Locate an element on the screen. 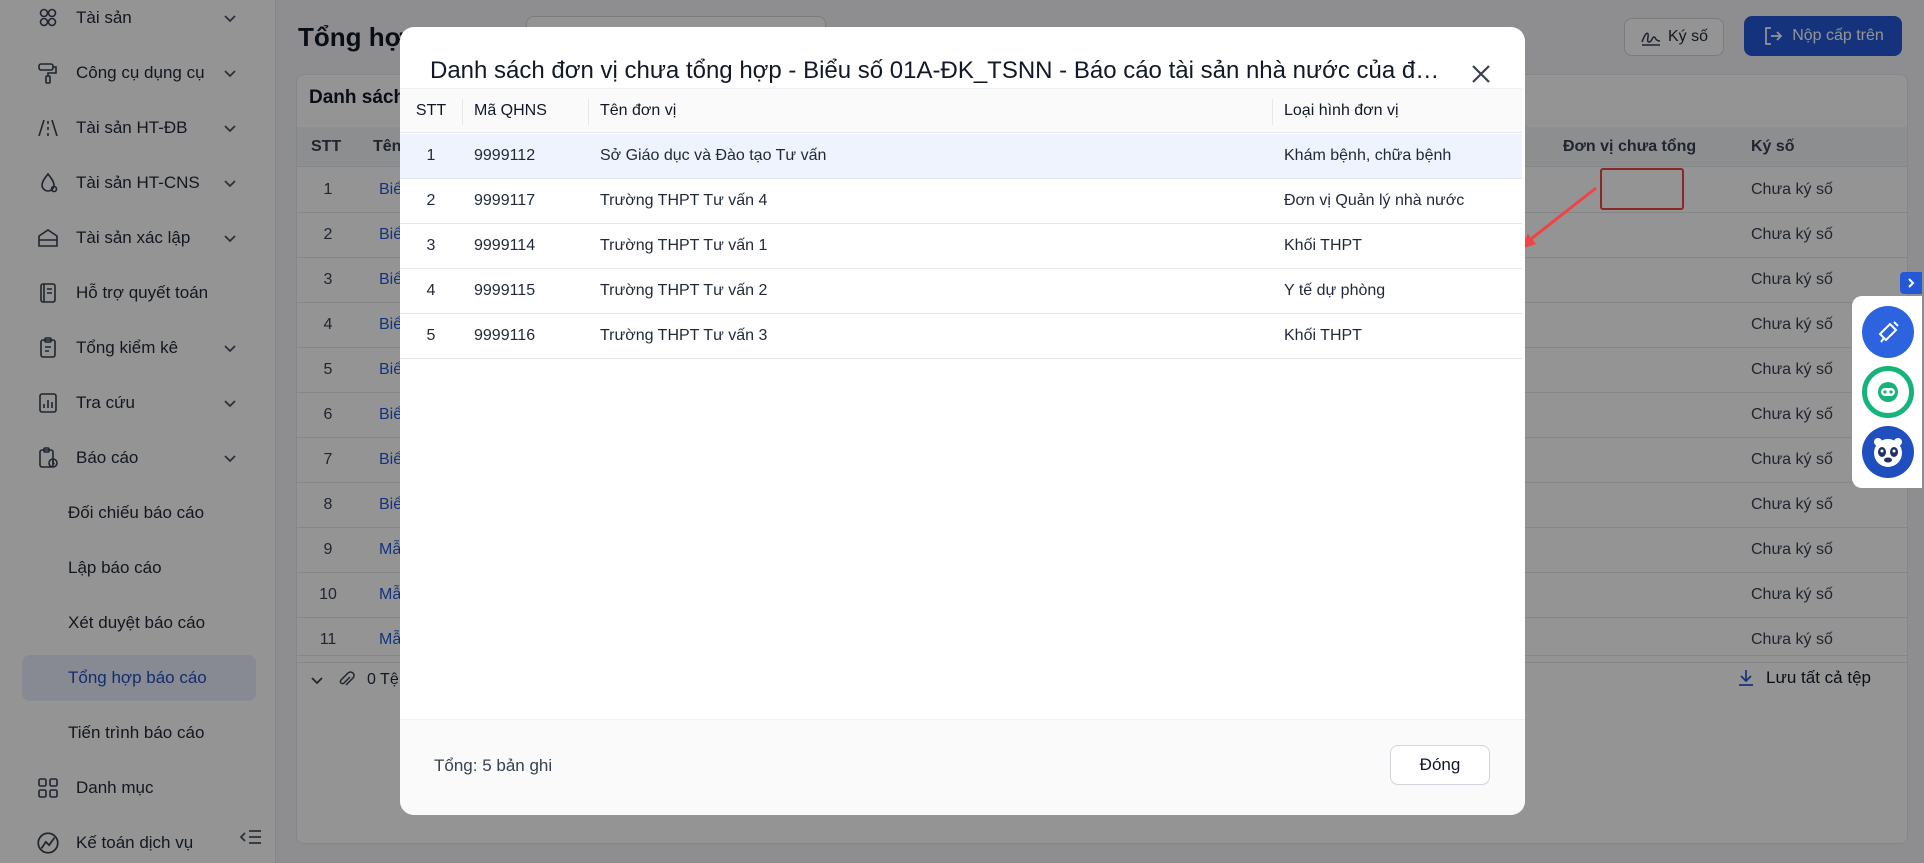 The width and height of the screenshot is (1924, 863). chatbot-button is located at coordinates (1888, 392).